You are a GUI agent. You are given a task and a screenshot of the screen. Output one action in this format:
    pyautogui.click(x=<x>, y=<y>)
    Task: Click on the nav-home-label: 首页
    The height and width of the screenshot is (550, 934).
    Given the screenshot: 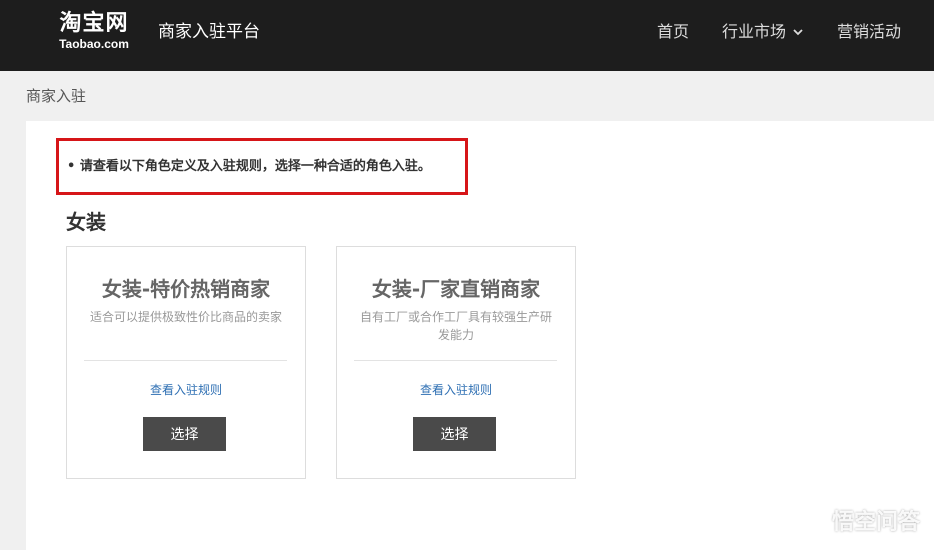 What is the action you would take?
    pyautogui.click(x=672, y=31)
    